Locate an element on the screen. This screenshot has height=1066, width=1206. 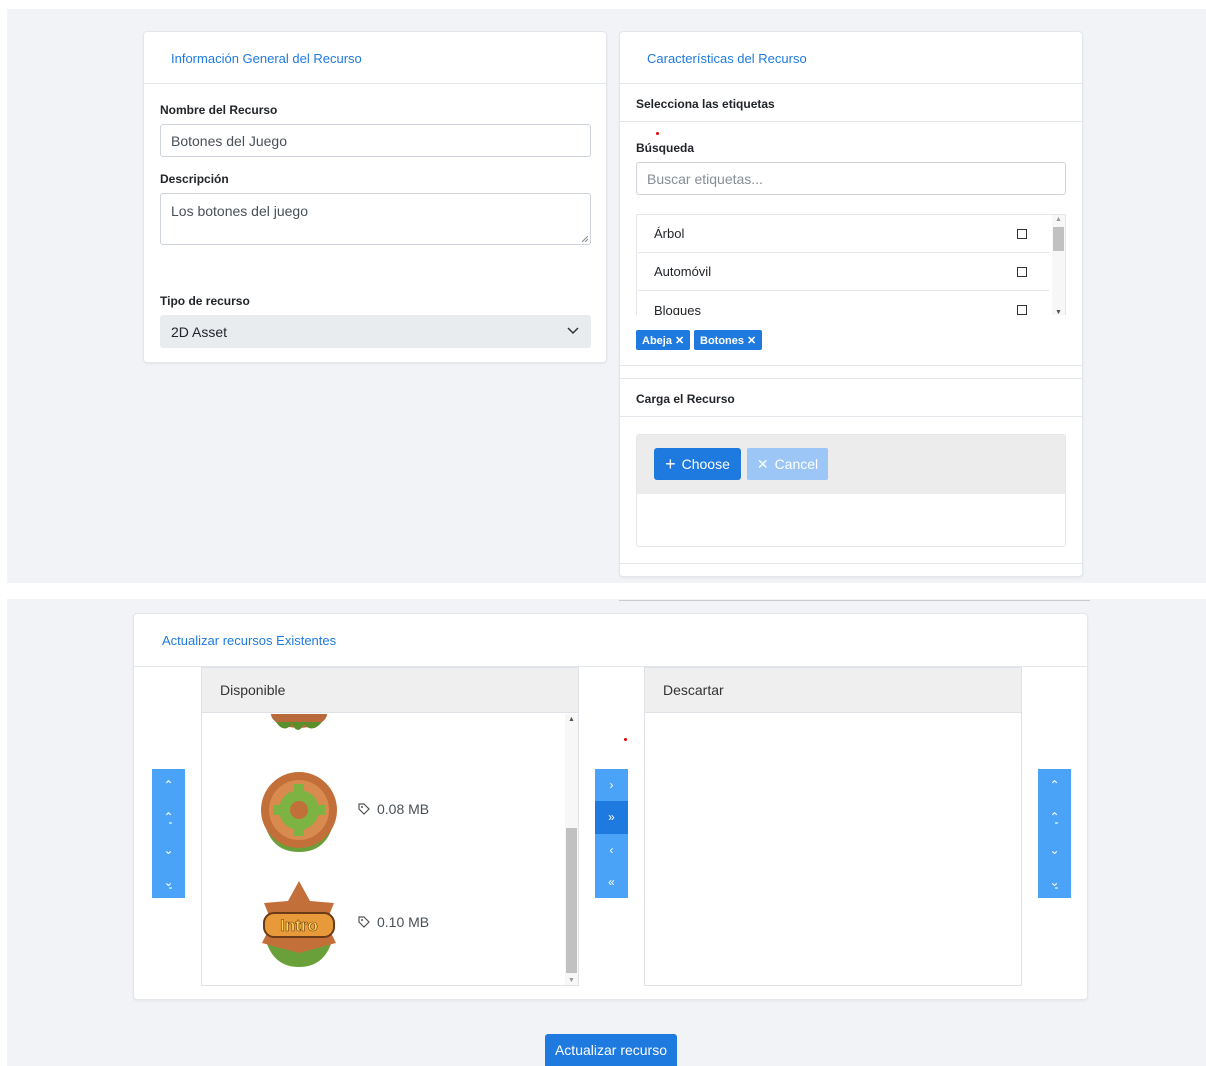
available-list: Disponible 0.08 MB Intro 0.10 MB ▲ ▼ is located at coordinates (390, 826).